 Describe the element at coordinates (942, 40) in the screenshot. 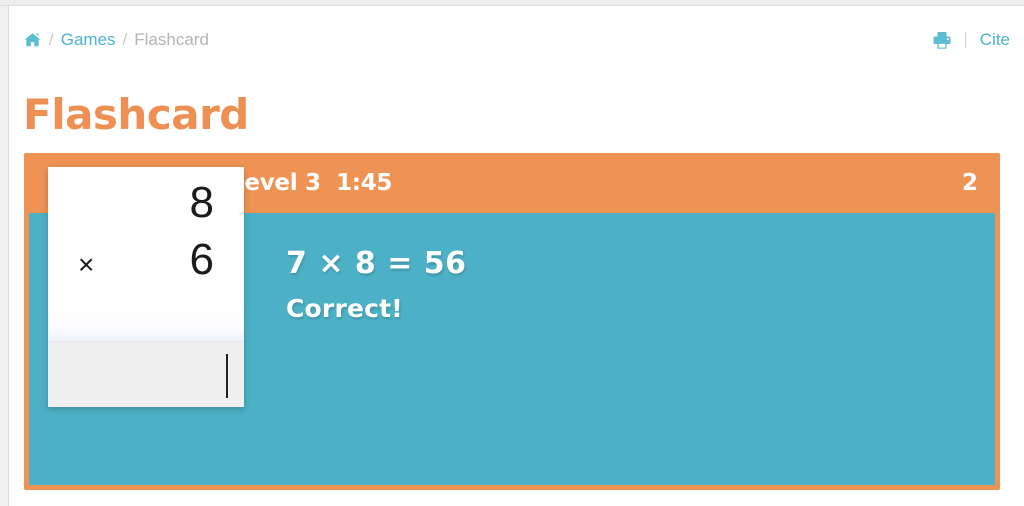

I see `printer-icon` at that location.